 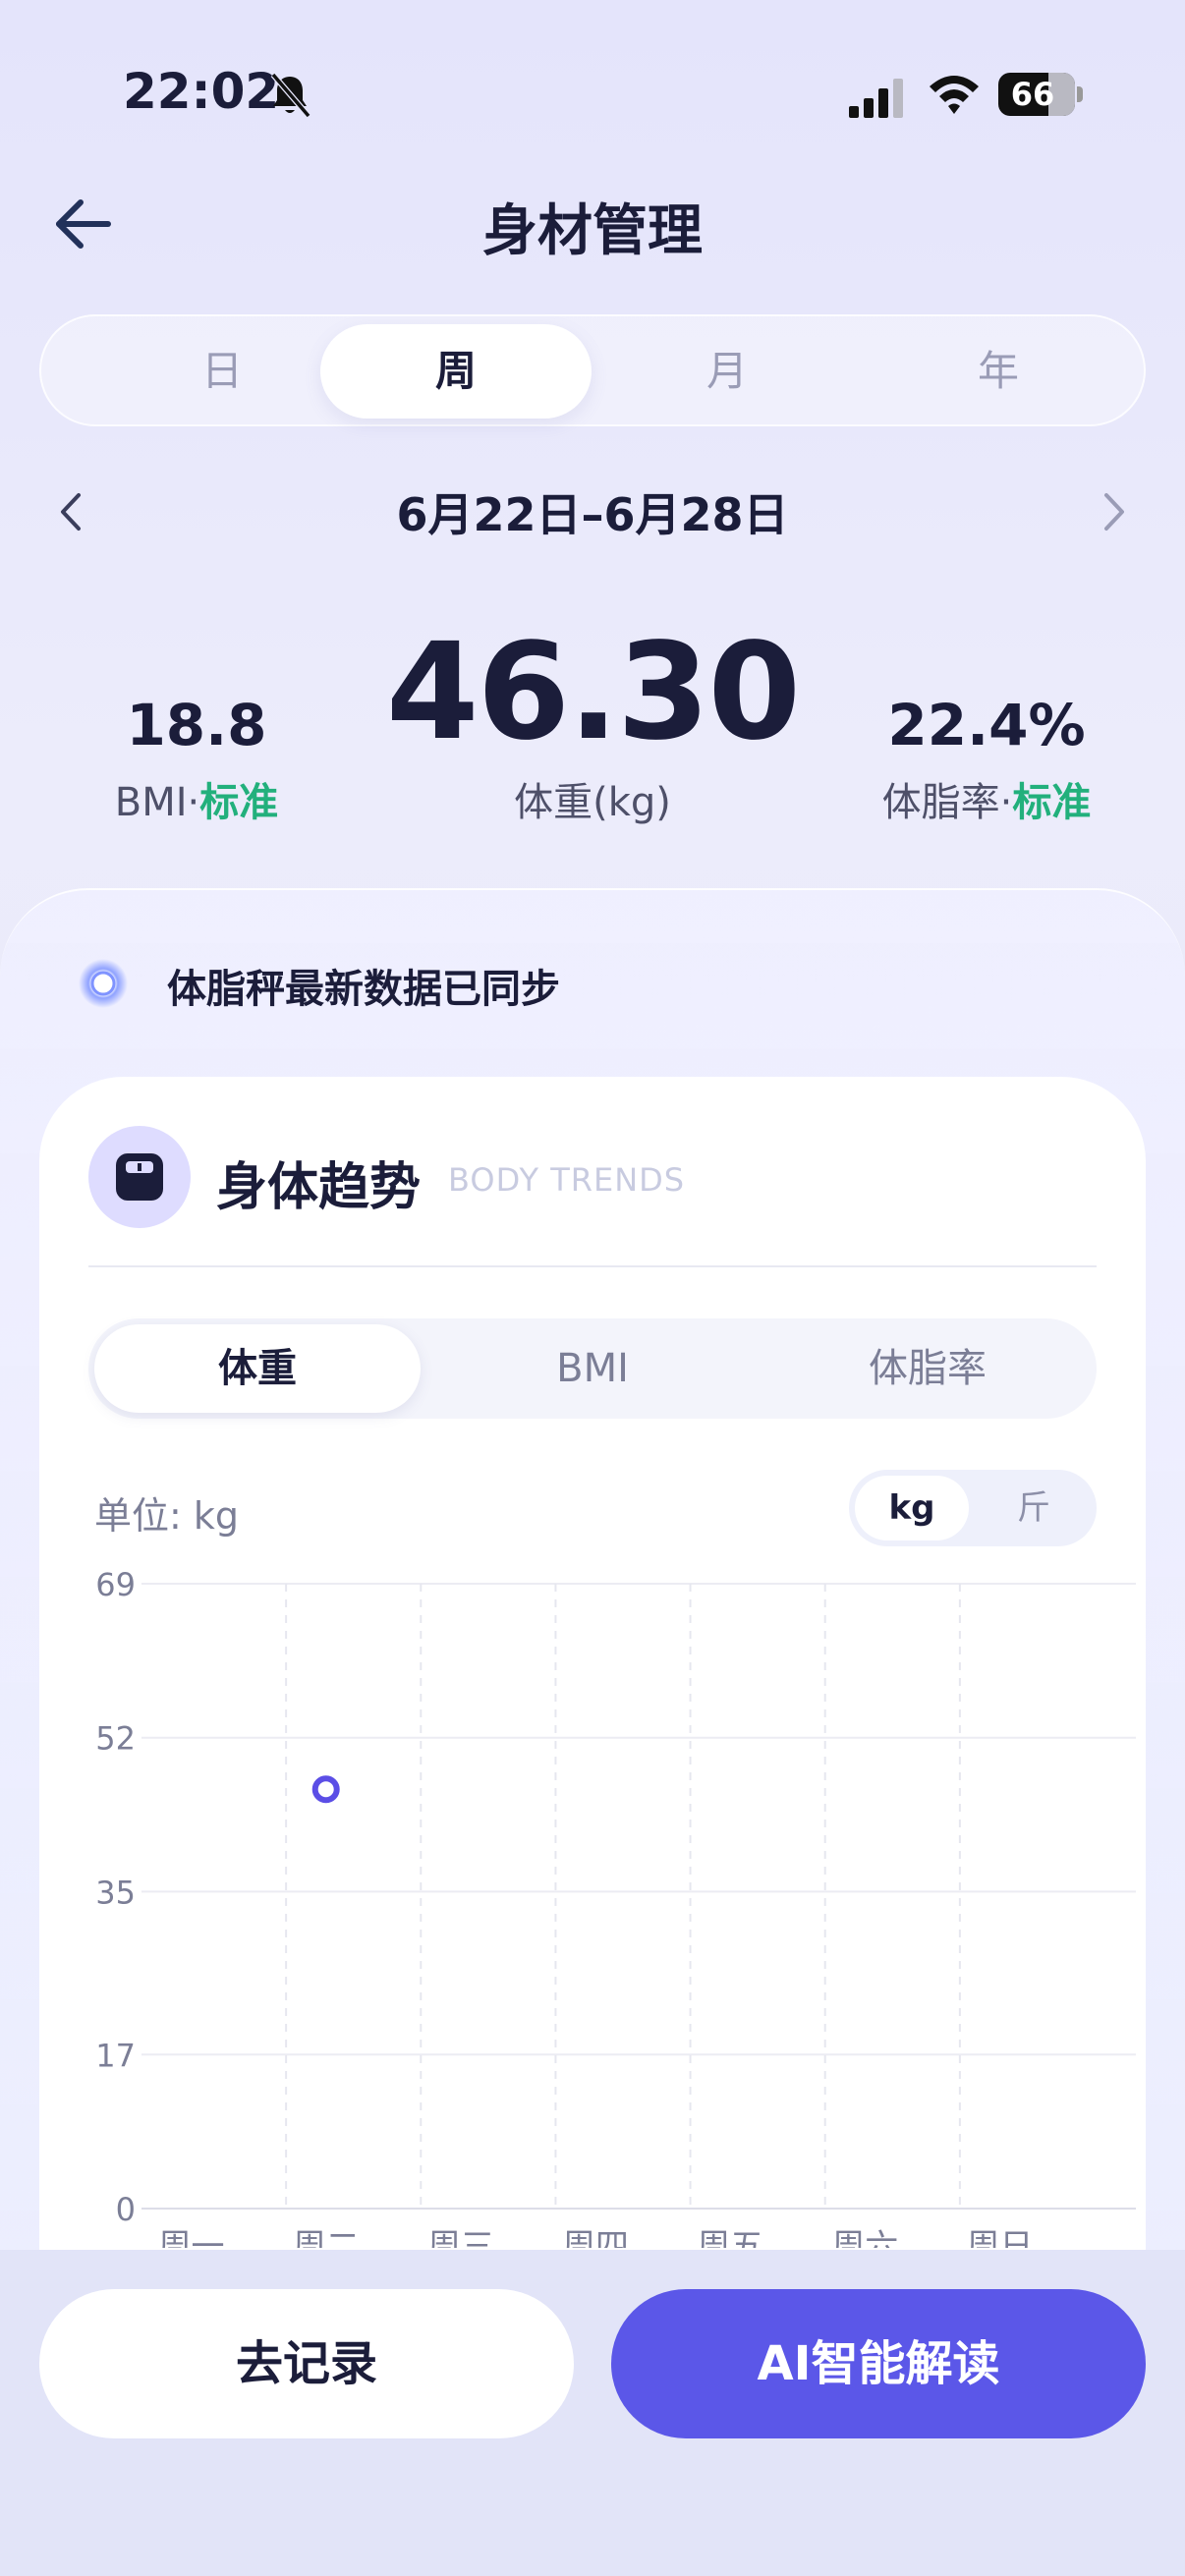 What do you see at coordinates (307, 2363) in the screenshot?
I see `record-button: 去记录` at bounding box center [307, 2363].